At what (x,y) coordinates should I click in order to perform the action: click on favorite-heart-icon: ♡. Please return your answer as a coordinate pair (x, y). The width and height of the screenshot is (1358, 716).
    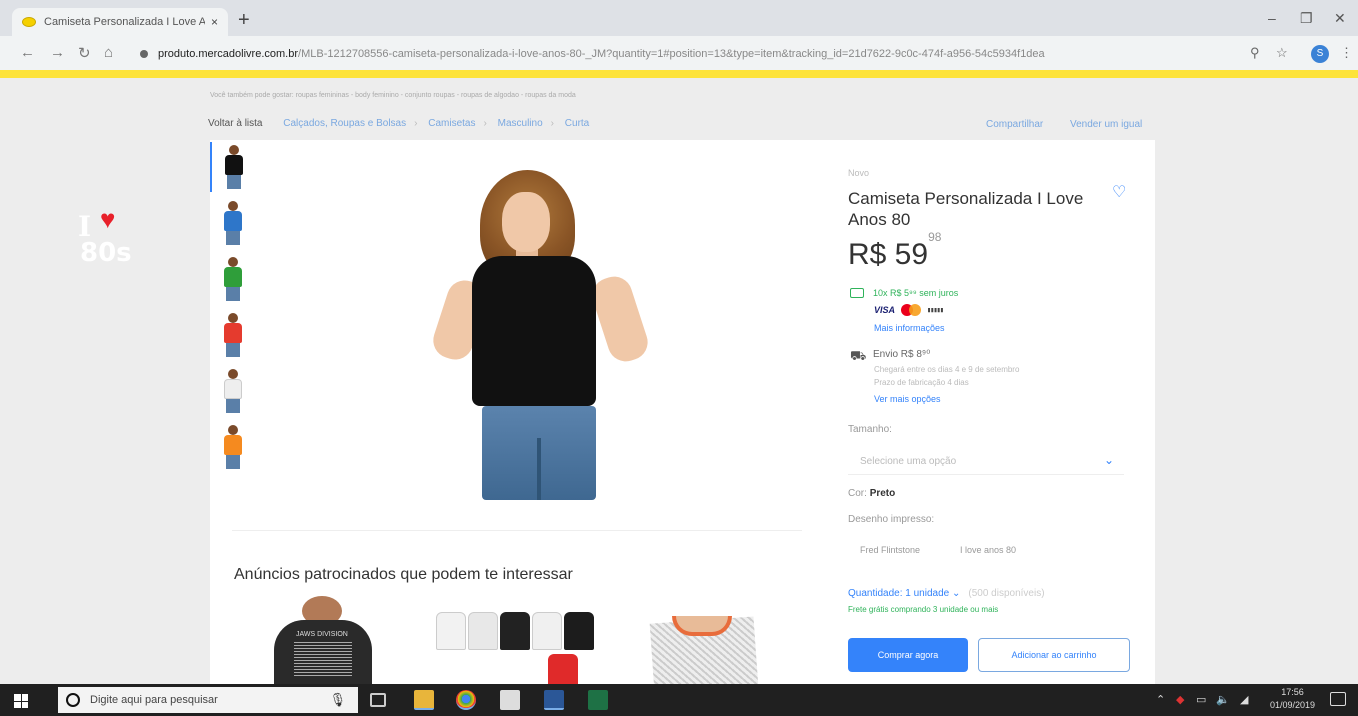
    Looking at the image, I should click on (1119, 192).